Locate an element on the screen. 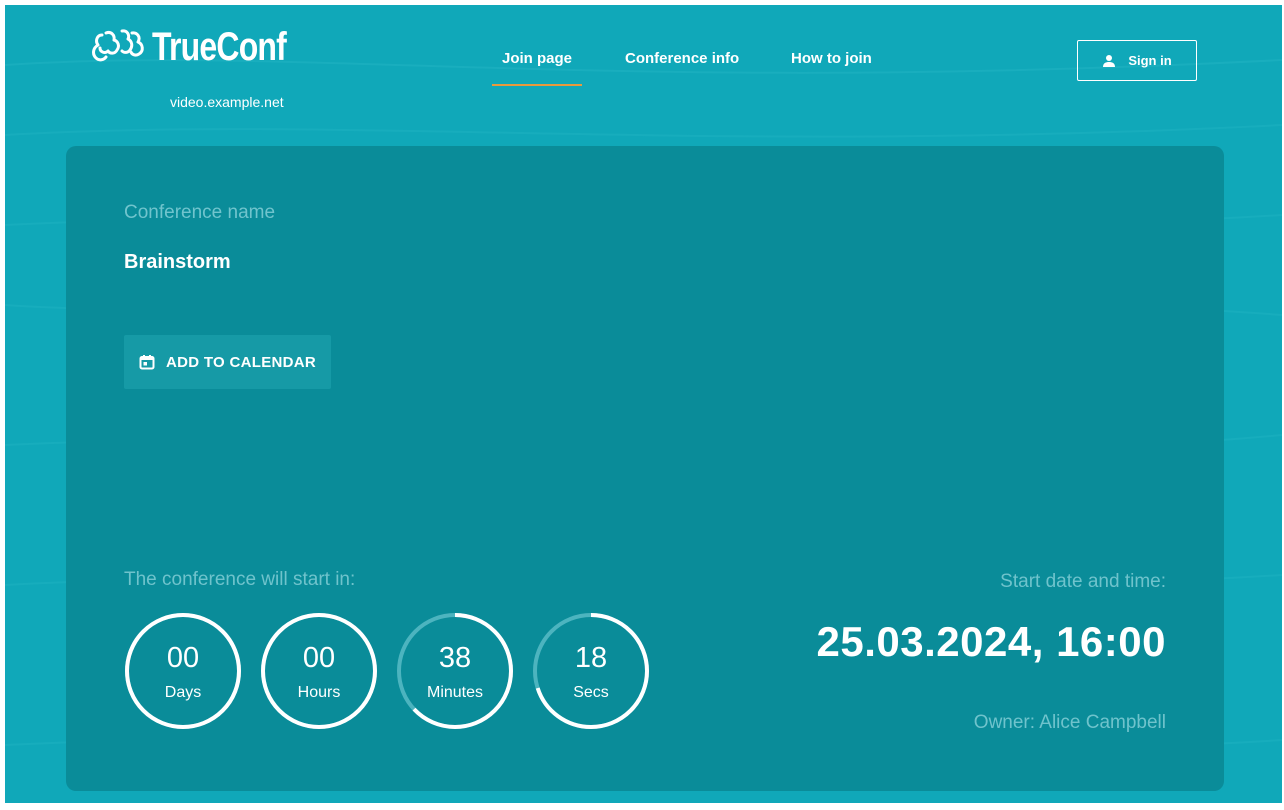 The height and width of the screenshot is (810, 1284). conference-name: Brainstorm is located at coordinates (177, 262).